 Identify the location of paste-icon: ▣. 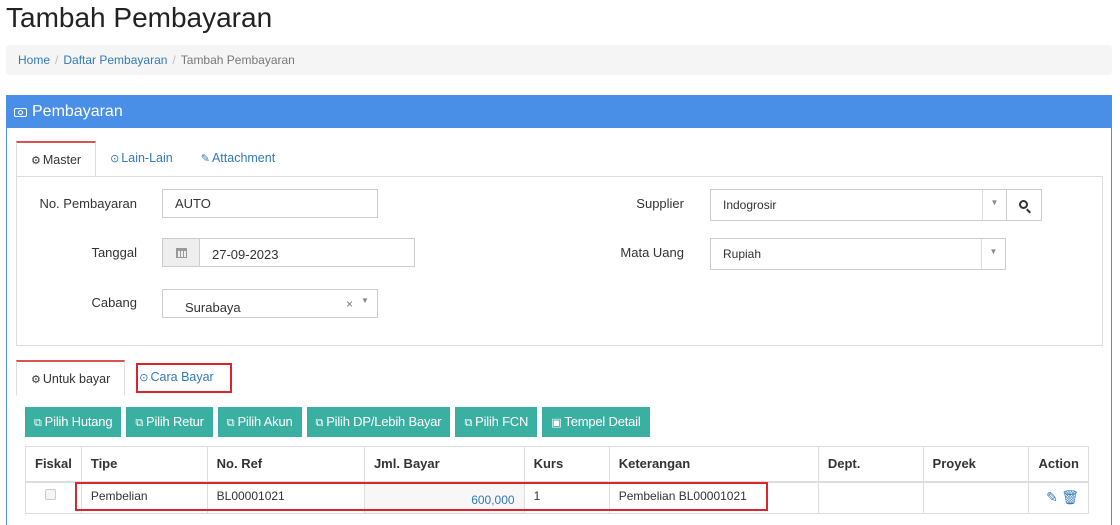
(556, 423).